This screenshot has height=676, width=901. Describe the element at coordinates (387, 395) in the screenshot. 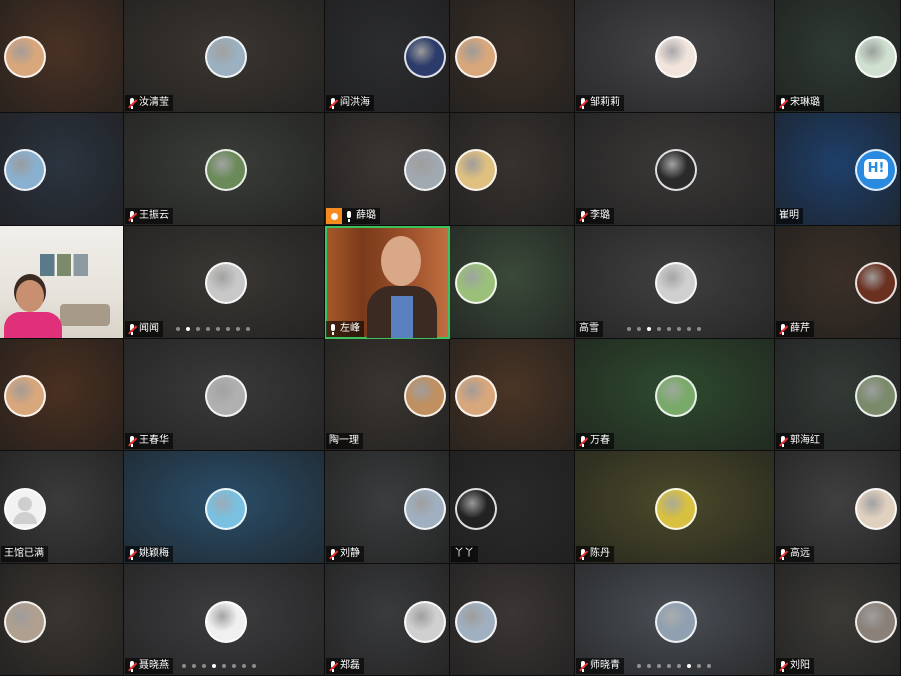

I see `participant-tile: 陶一理` at that location.